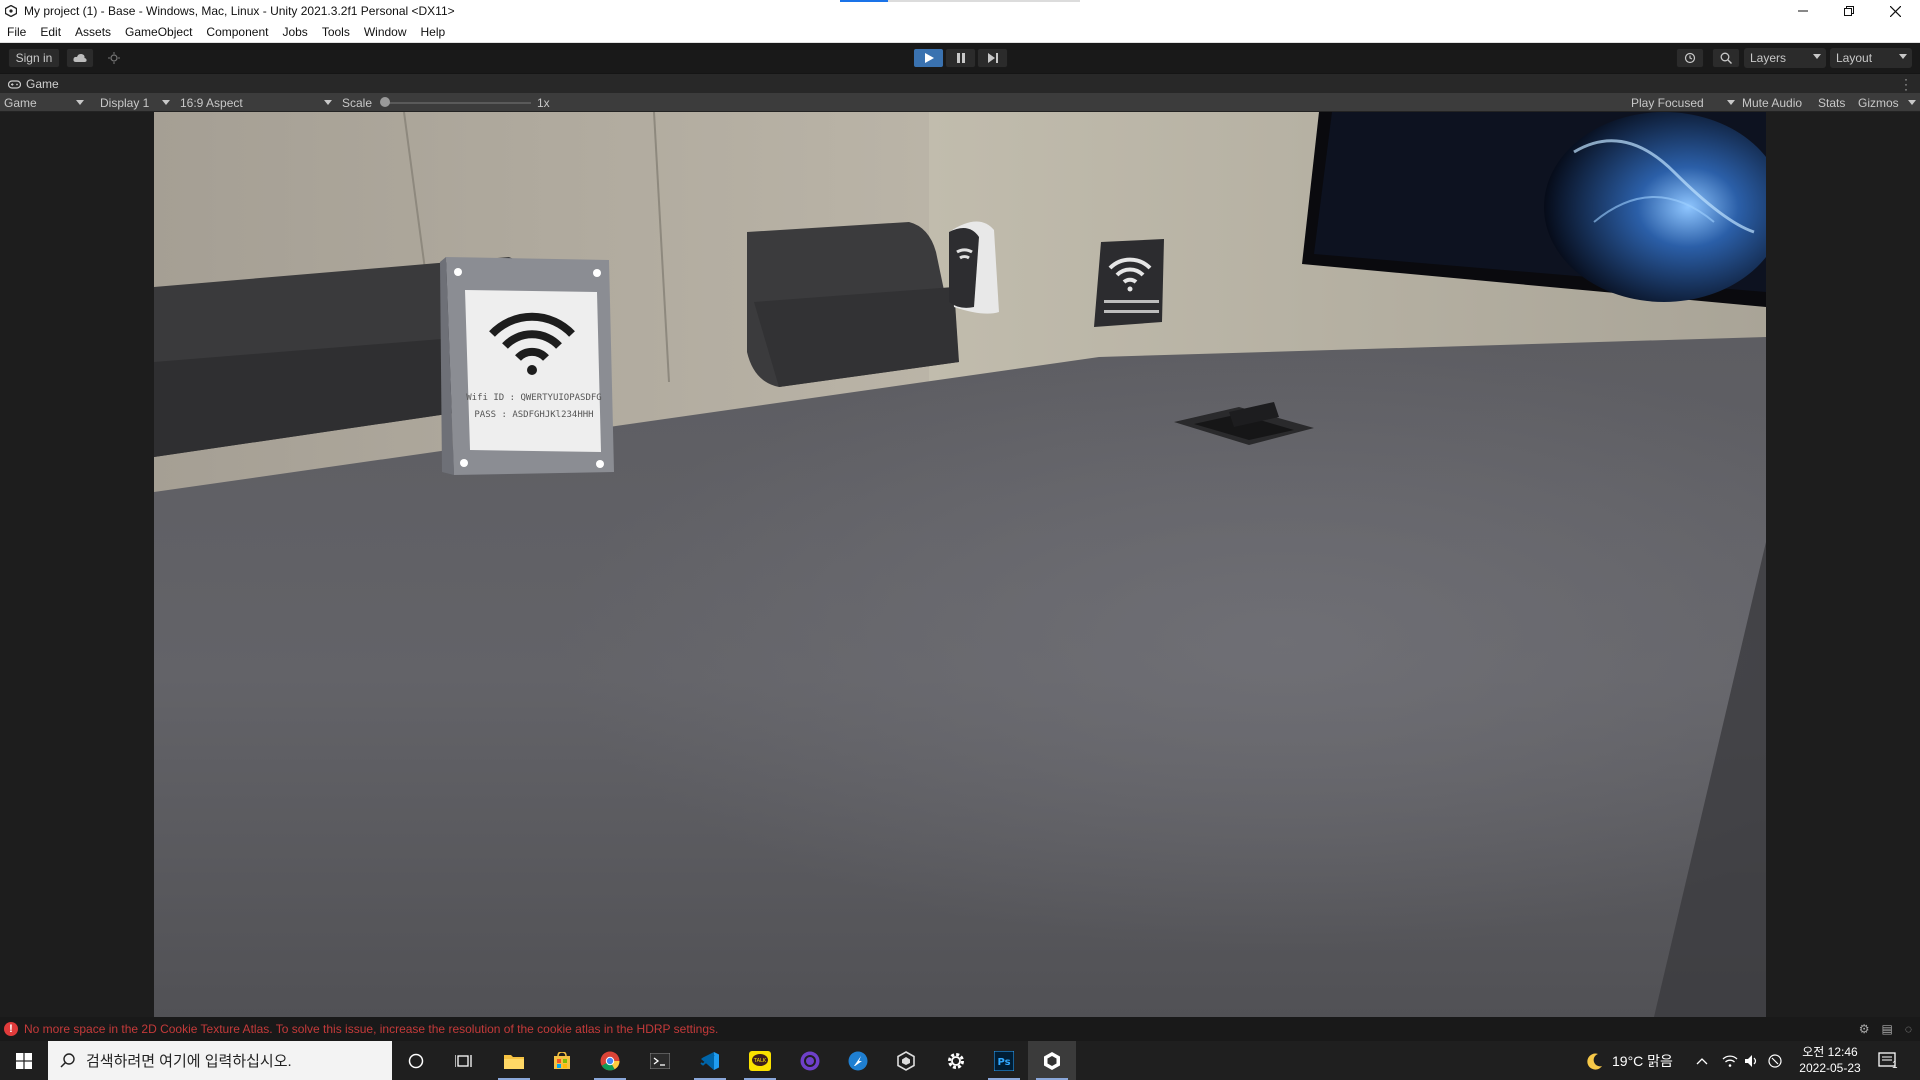  I want to click on restore-icon, so click(1849, 11).